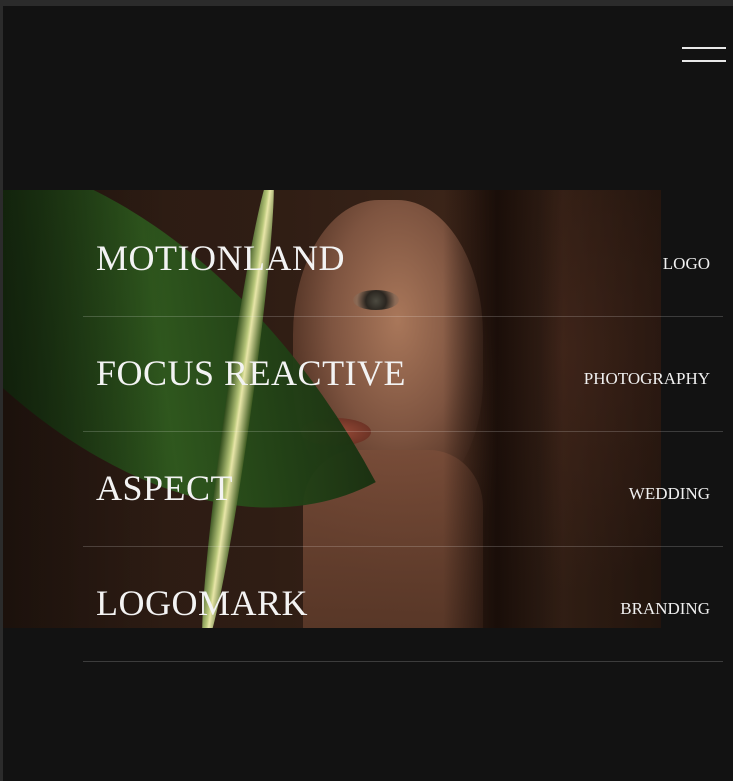  What do you see at coordinates (403, 604) in the screenshot?
I see `project-row-logomark: LOGOMARK BRANDING` at bounding box center [403, 604].